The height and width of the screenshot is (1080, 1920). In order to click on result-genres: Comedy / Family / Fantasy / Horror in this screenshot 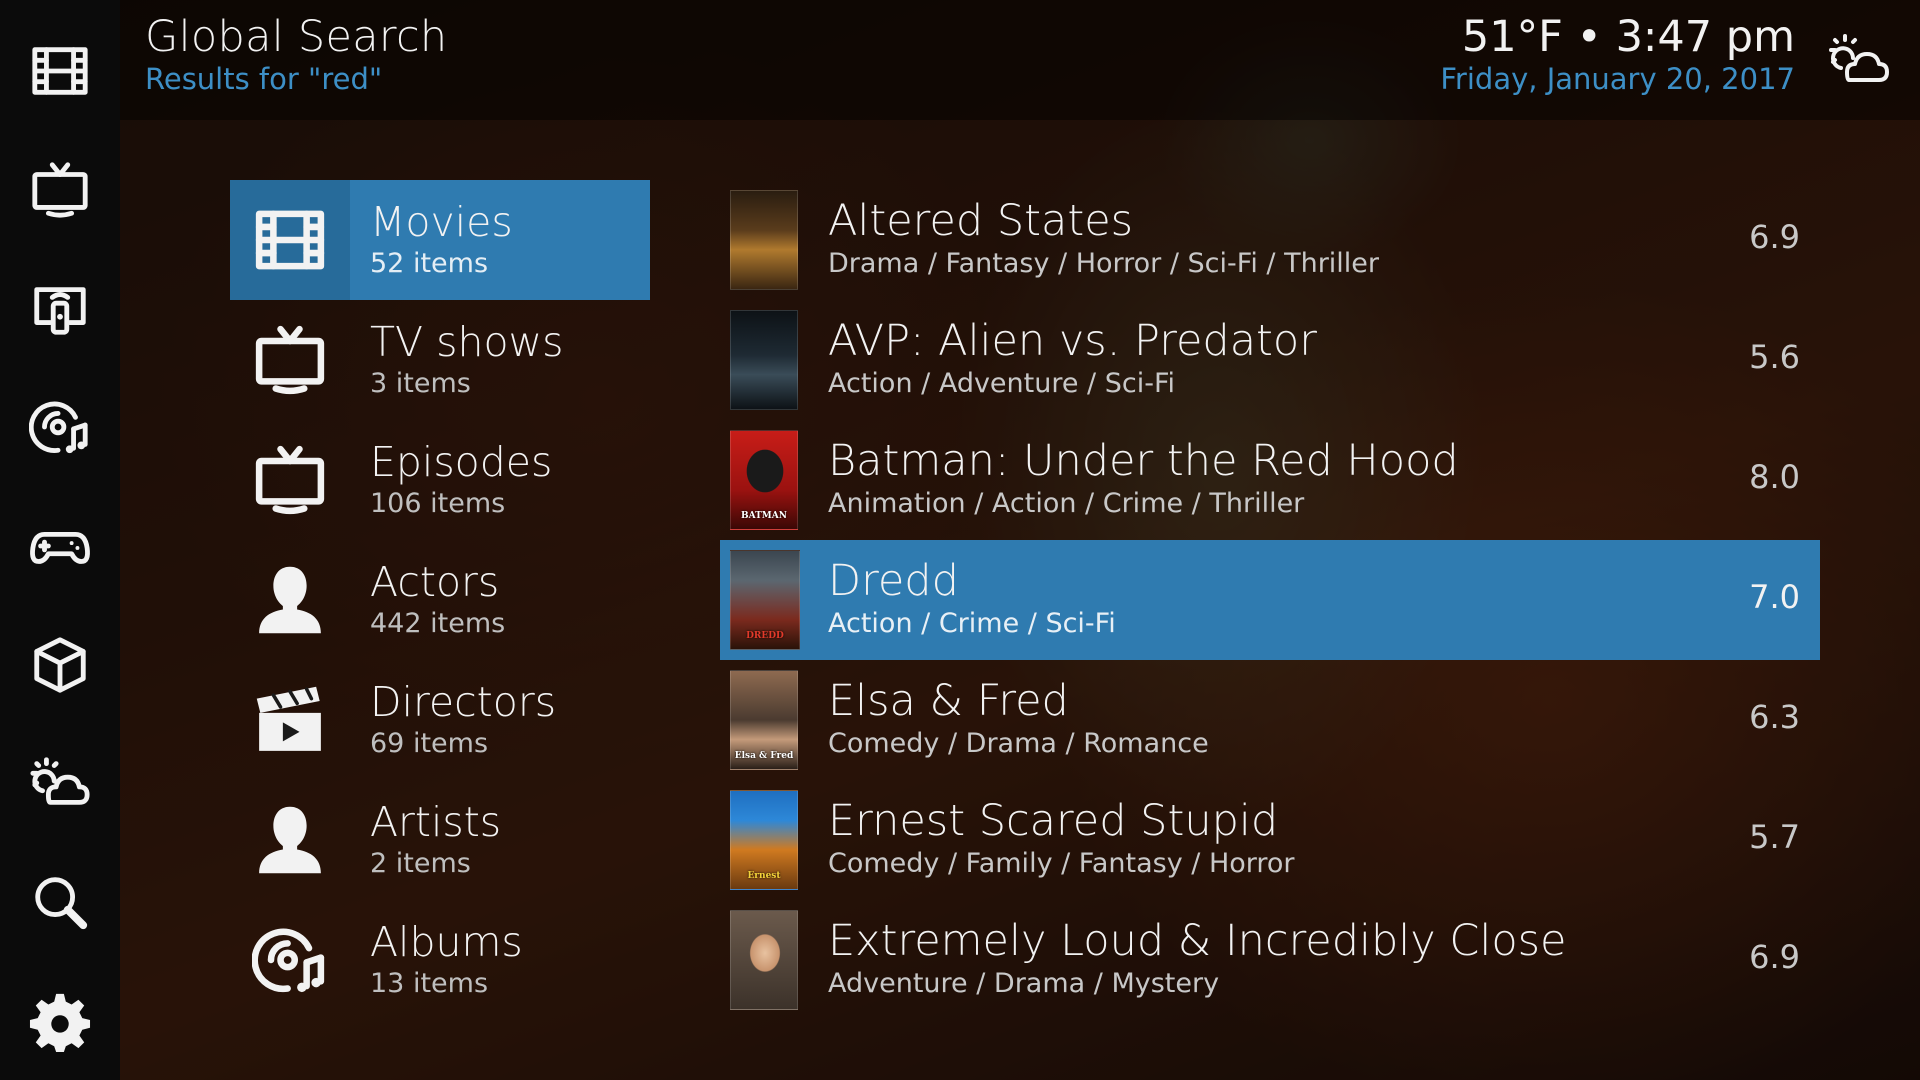, I will do `click(1061, 863)`.